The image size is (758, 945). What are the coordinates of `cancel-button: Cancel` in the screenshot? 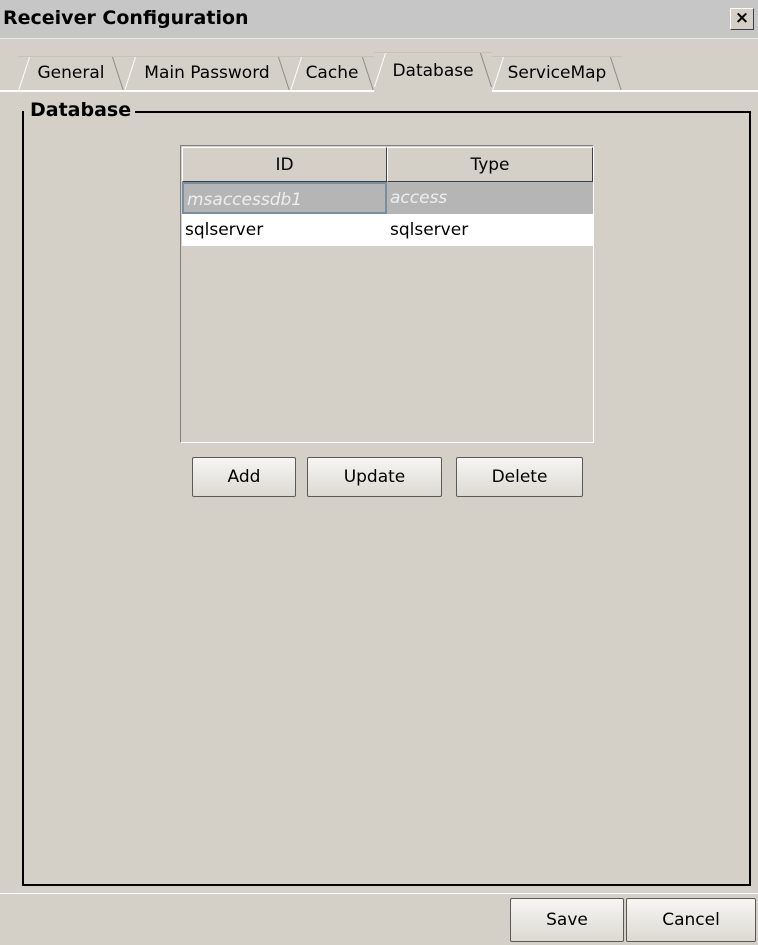 It's located at (691, 920).